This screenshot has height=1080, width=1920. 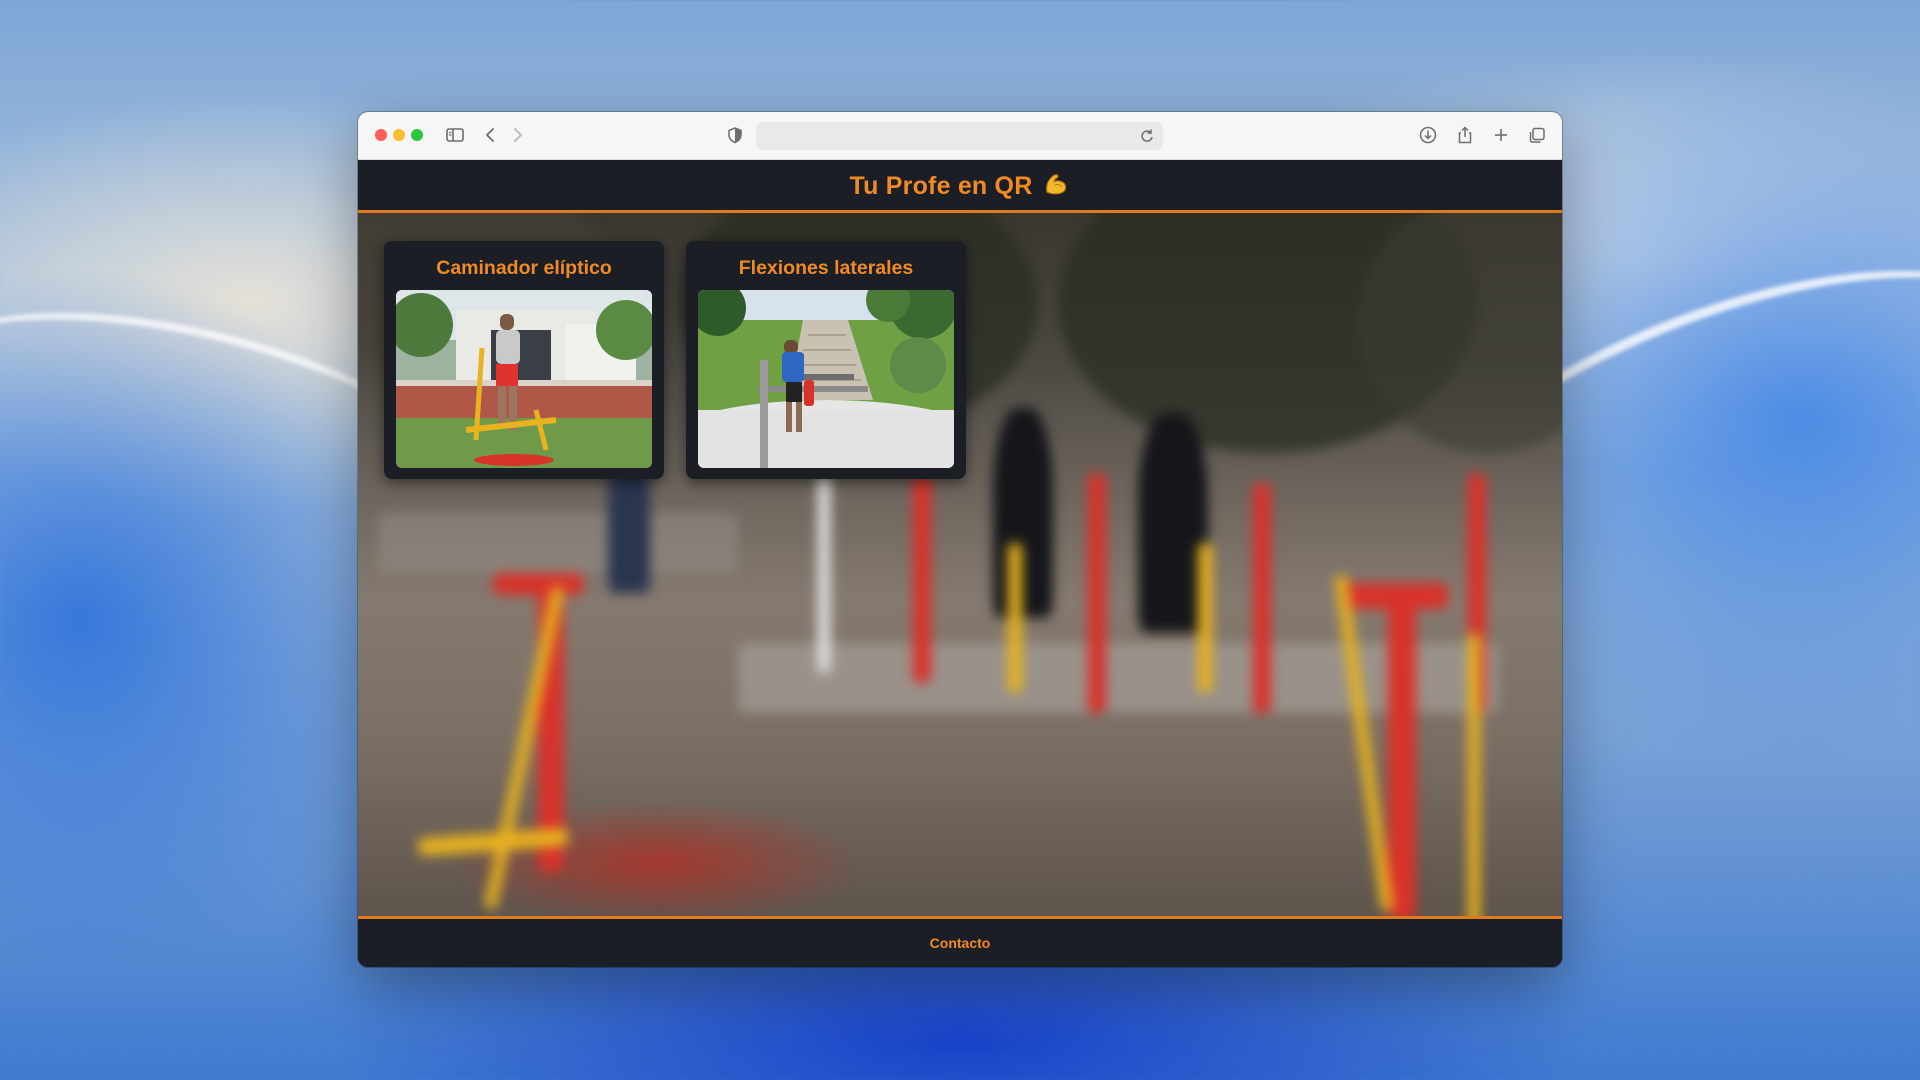 I want to click on exercise-card-flexiones-laterales: Flexiones laterales, so click(x=826, y=360).